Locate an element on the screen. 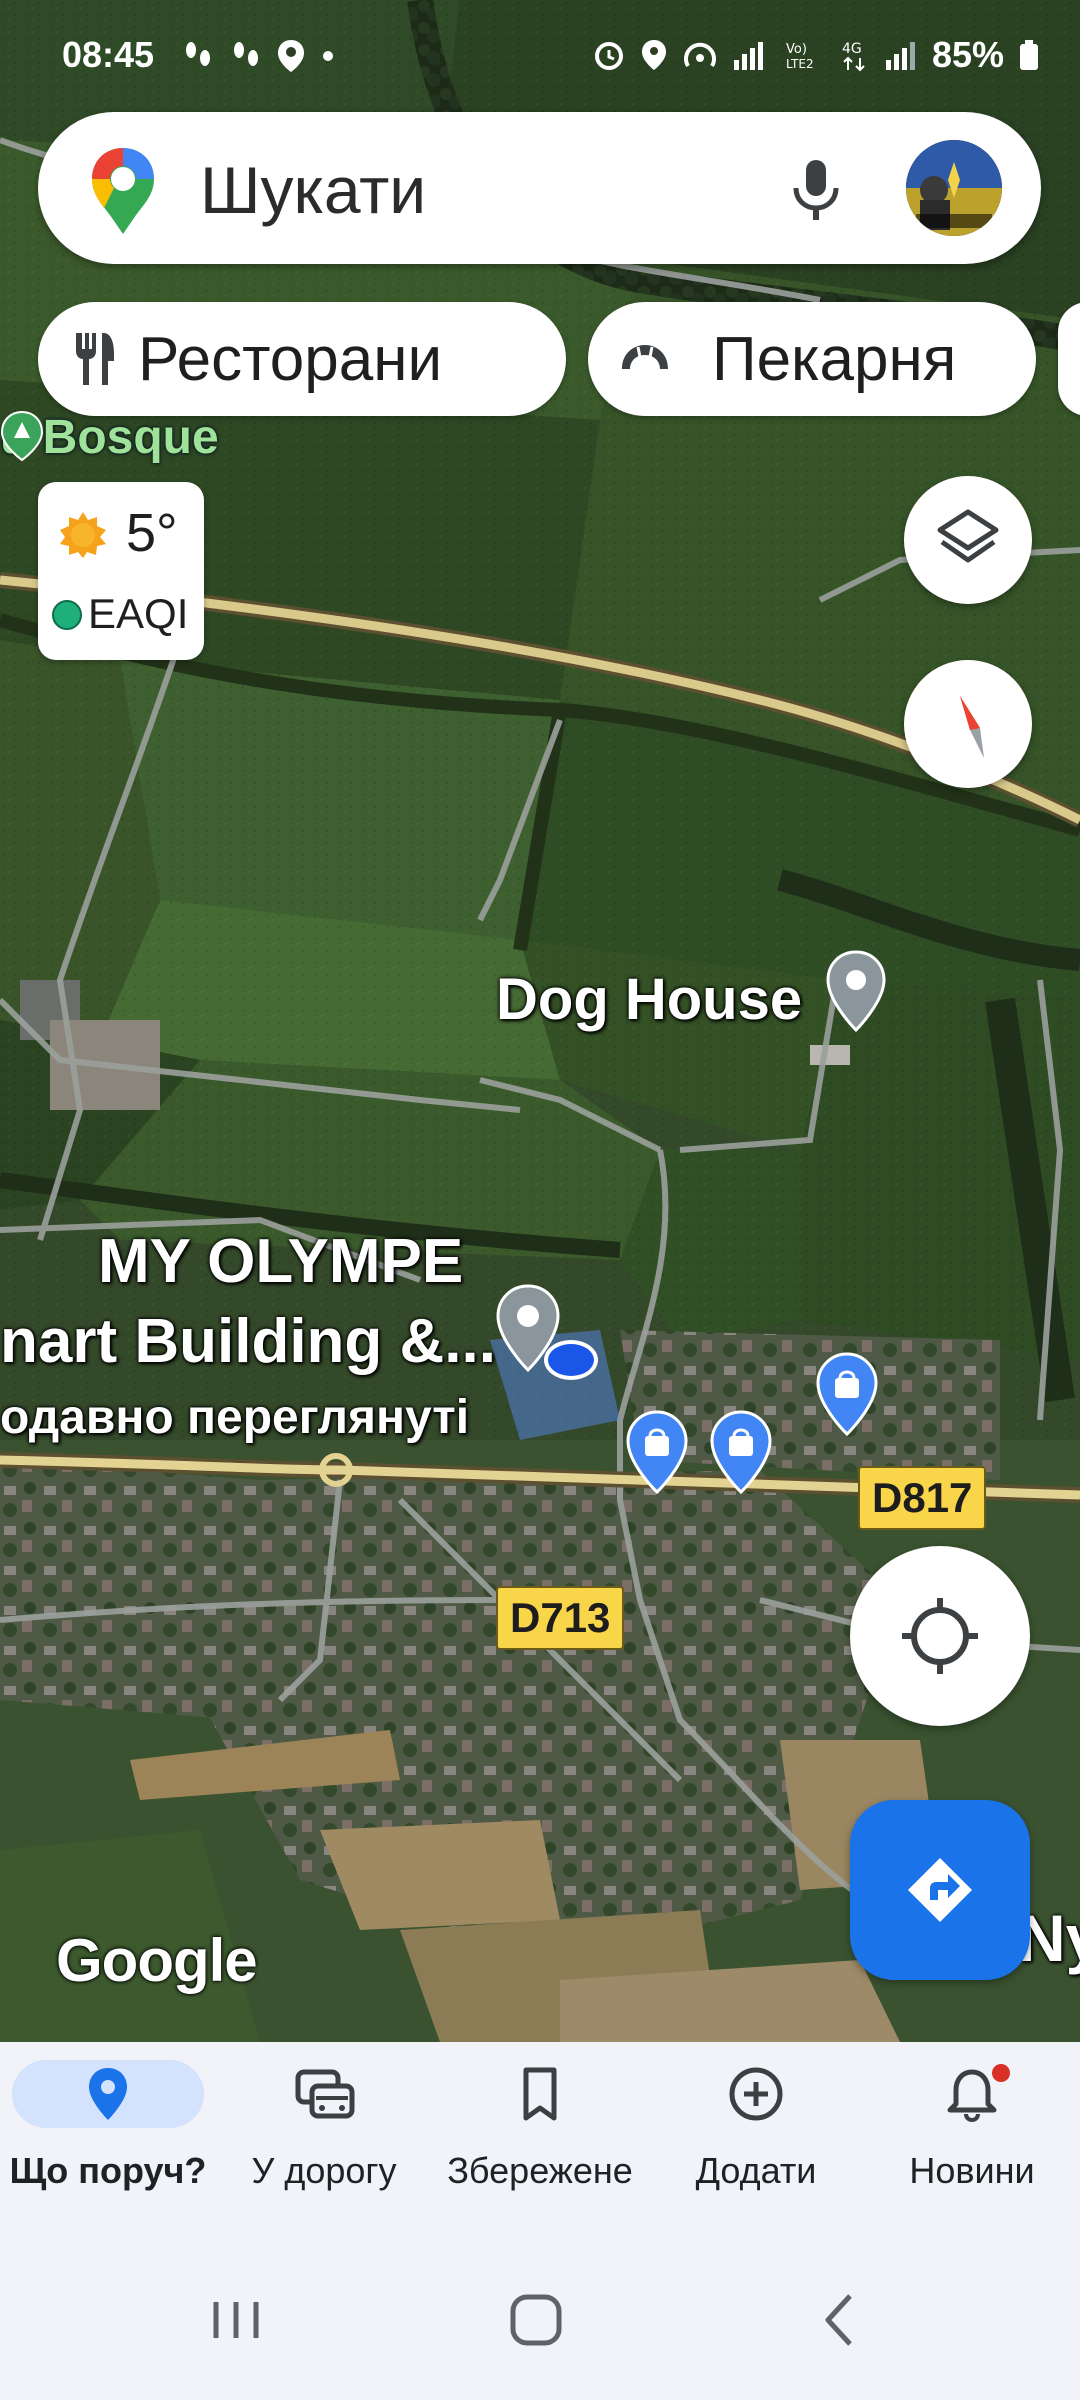 Image resolution: width=1080 pixels, height=2400 pixels. system-nav-bar is located at coordinates (540, 2320).